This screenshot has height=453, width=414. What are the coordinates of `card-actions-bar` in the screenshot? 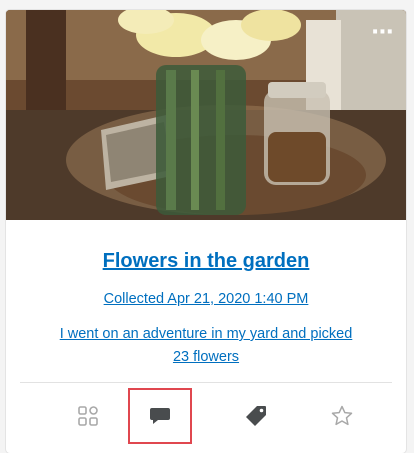 It's located at (206, 419).